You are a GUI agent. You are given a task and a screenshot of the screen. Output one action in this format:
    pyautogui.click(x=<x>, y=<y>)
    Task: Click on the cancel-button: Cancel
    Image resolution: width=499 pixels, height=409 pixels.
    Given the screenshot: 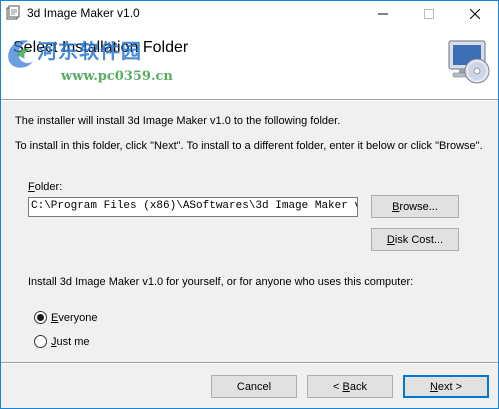 What is the action you would take?
    pyautogui.click(x=254, y=386)
    